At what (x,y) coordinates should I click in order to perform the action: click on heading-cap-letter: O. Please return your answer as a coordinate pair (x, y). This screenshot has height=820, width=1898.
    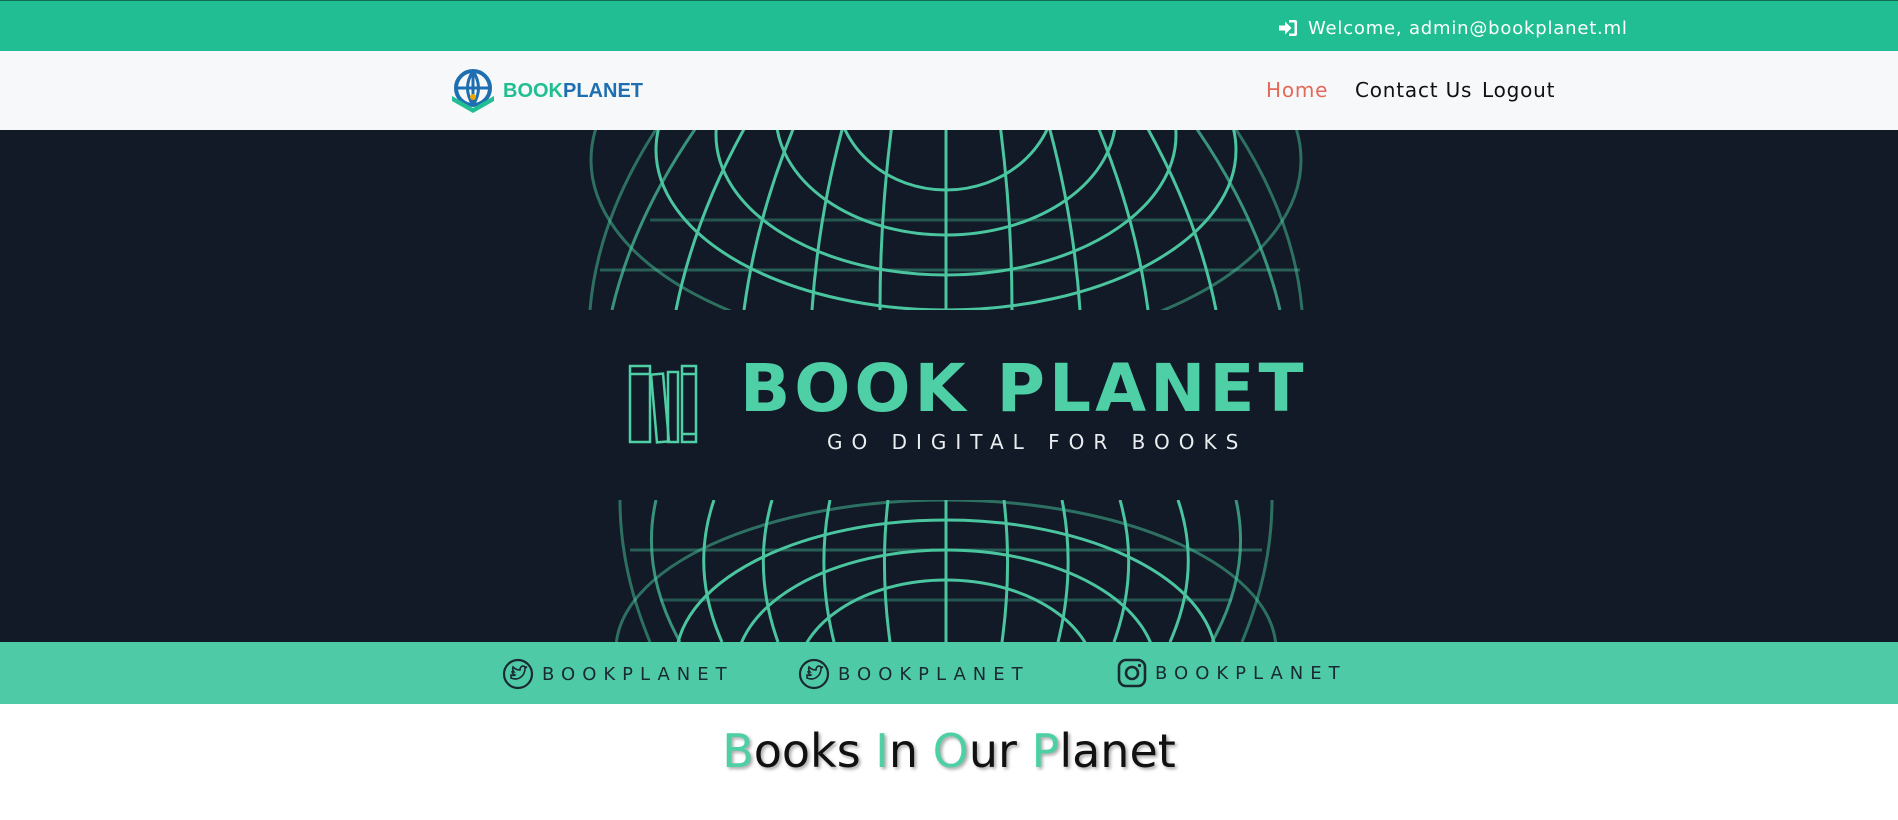
    Looking at the image, I should click on (950, 751).